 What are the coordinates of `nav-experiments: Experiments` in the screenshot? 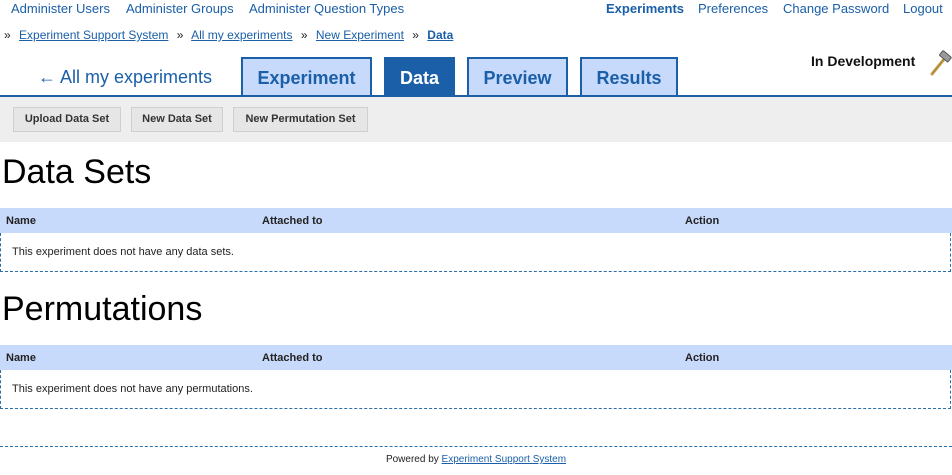 It's located at (645, 8).